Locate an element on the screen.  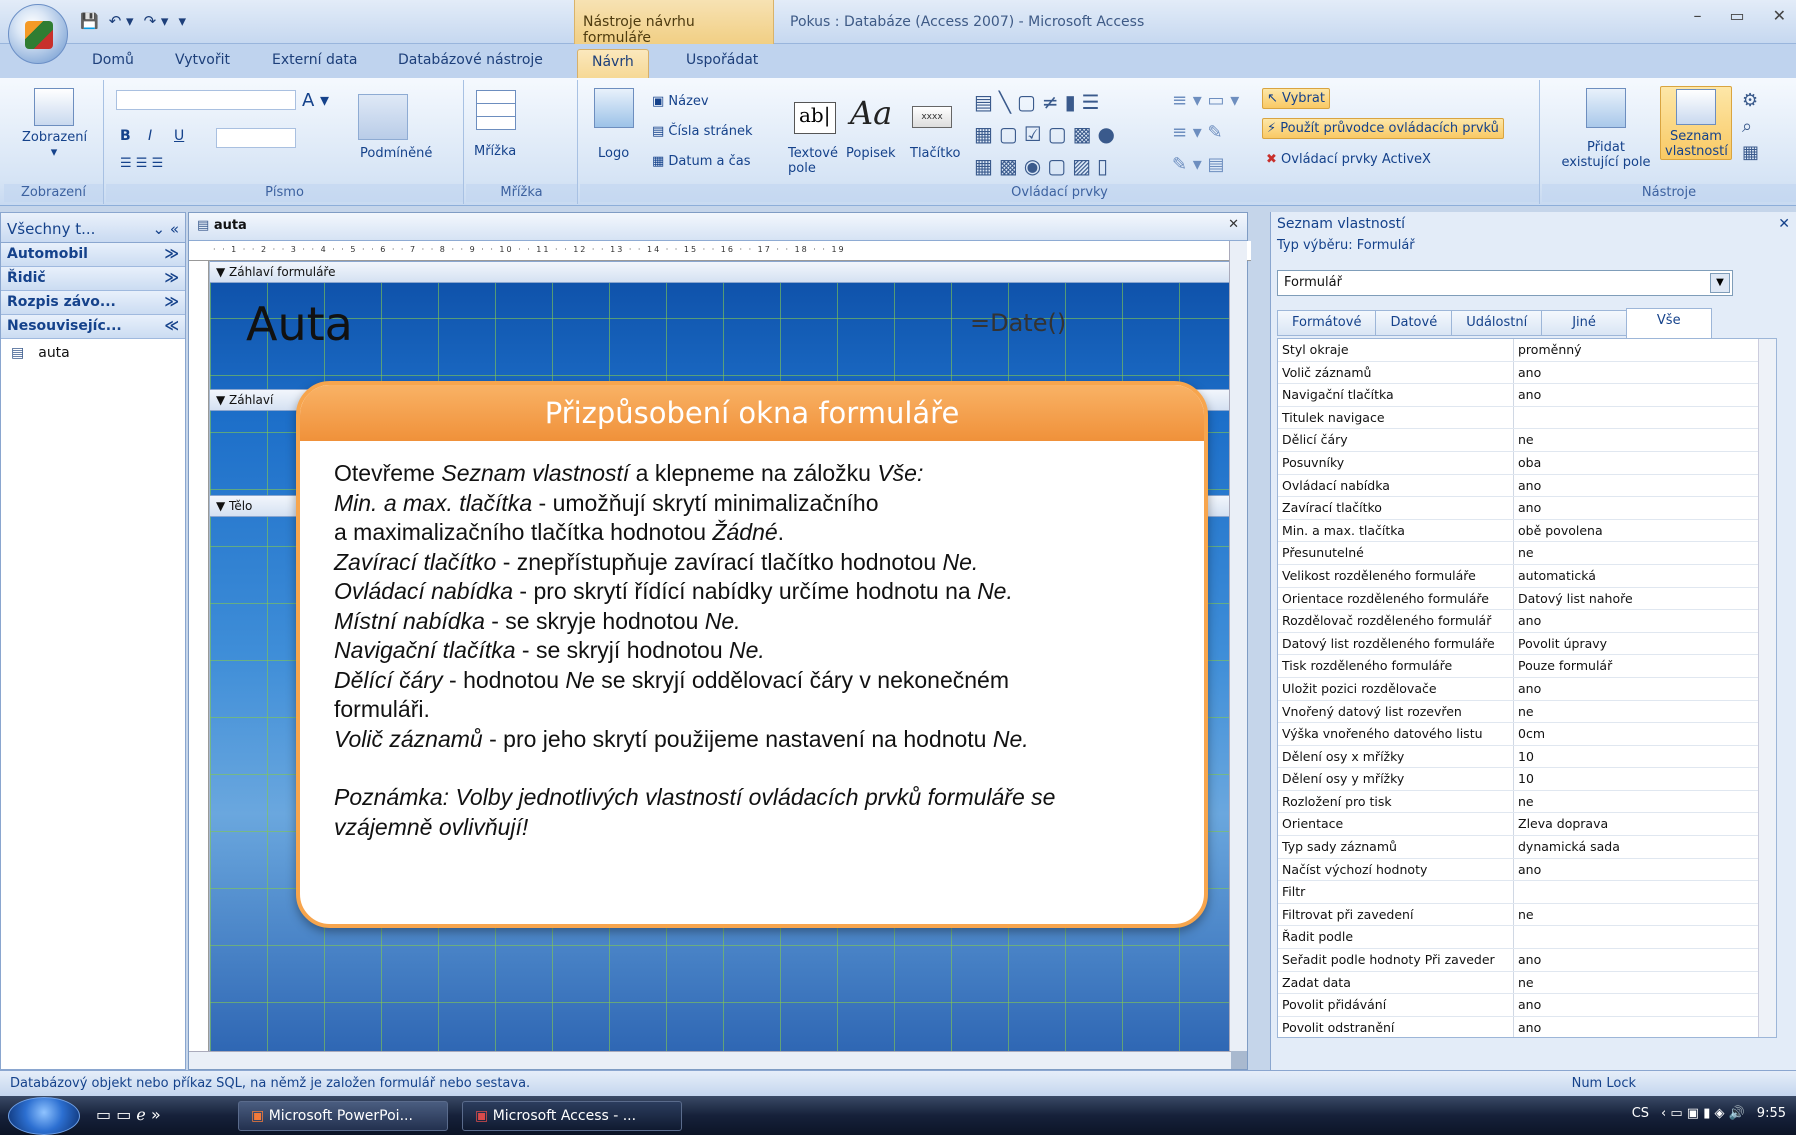
property-row: Dělení osy y mřížky 10 is located at coordinates (1527, 779).